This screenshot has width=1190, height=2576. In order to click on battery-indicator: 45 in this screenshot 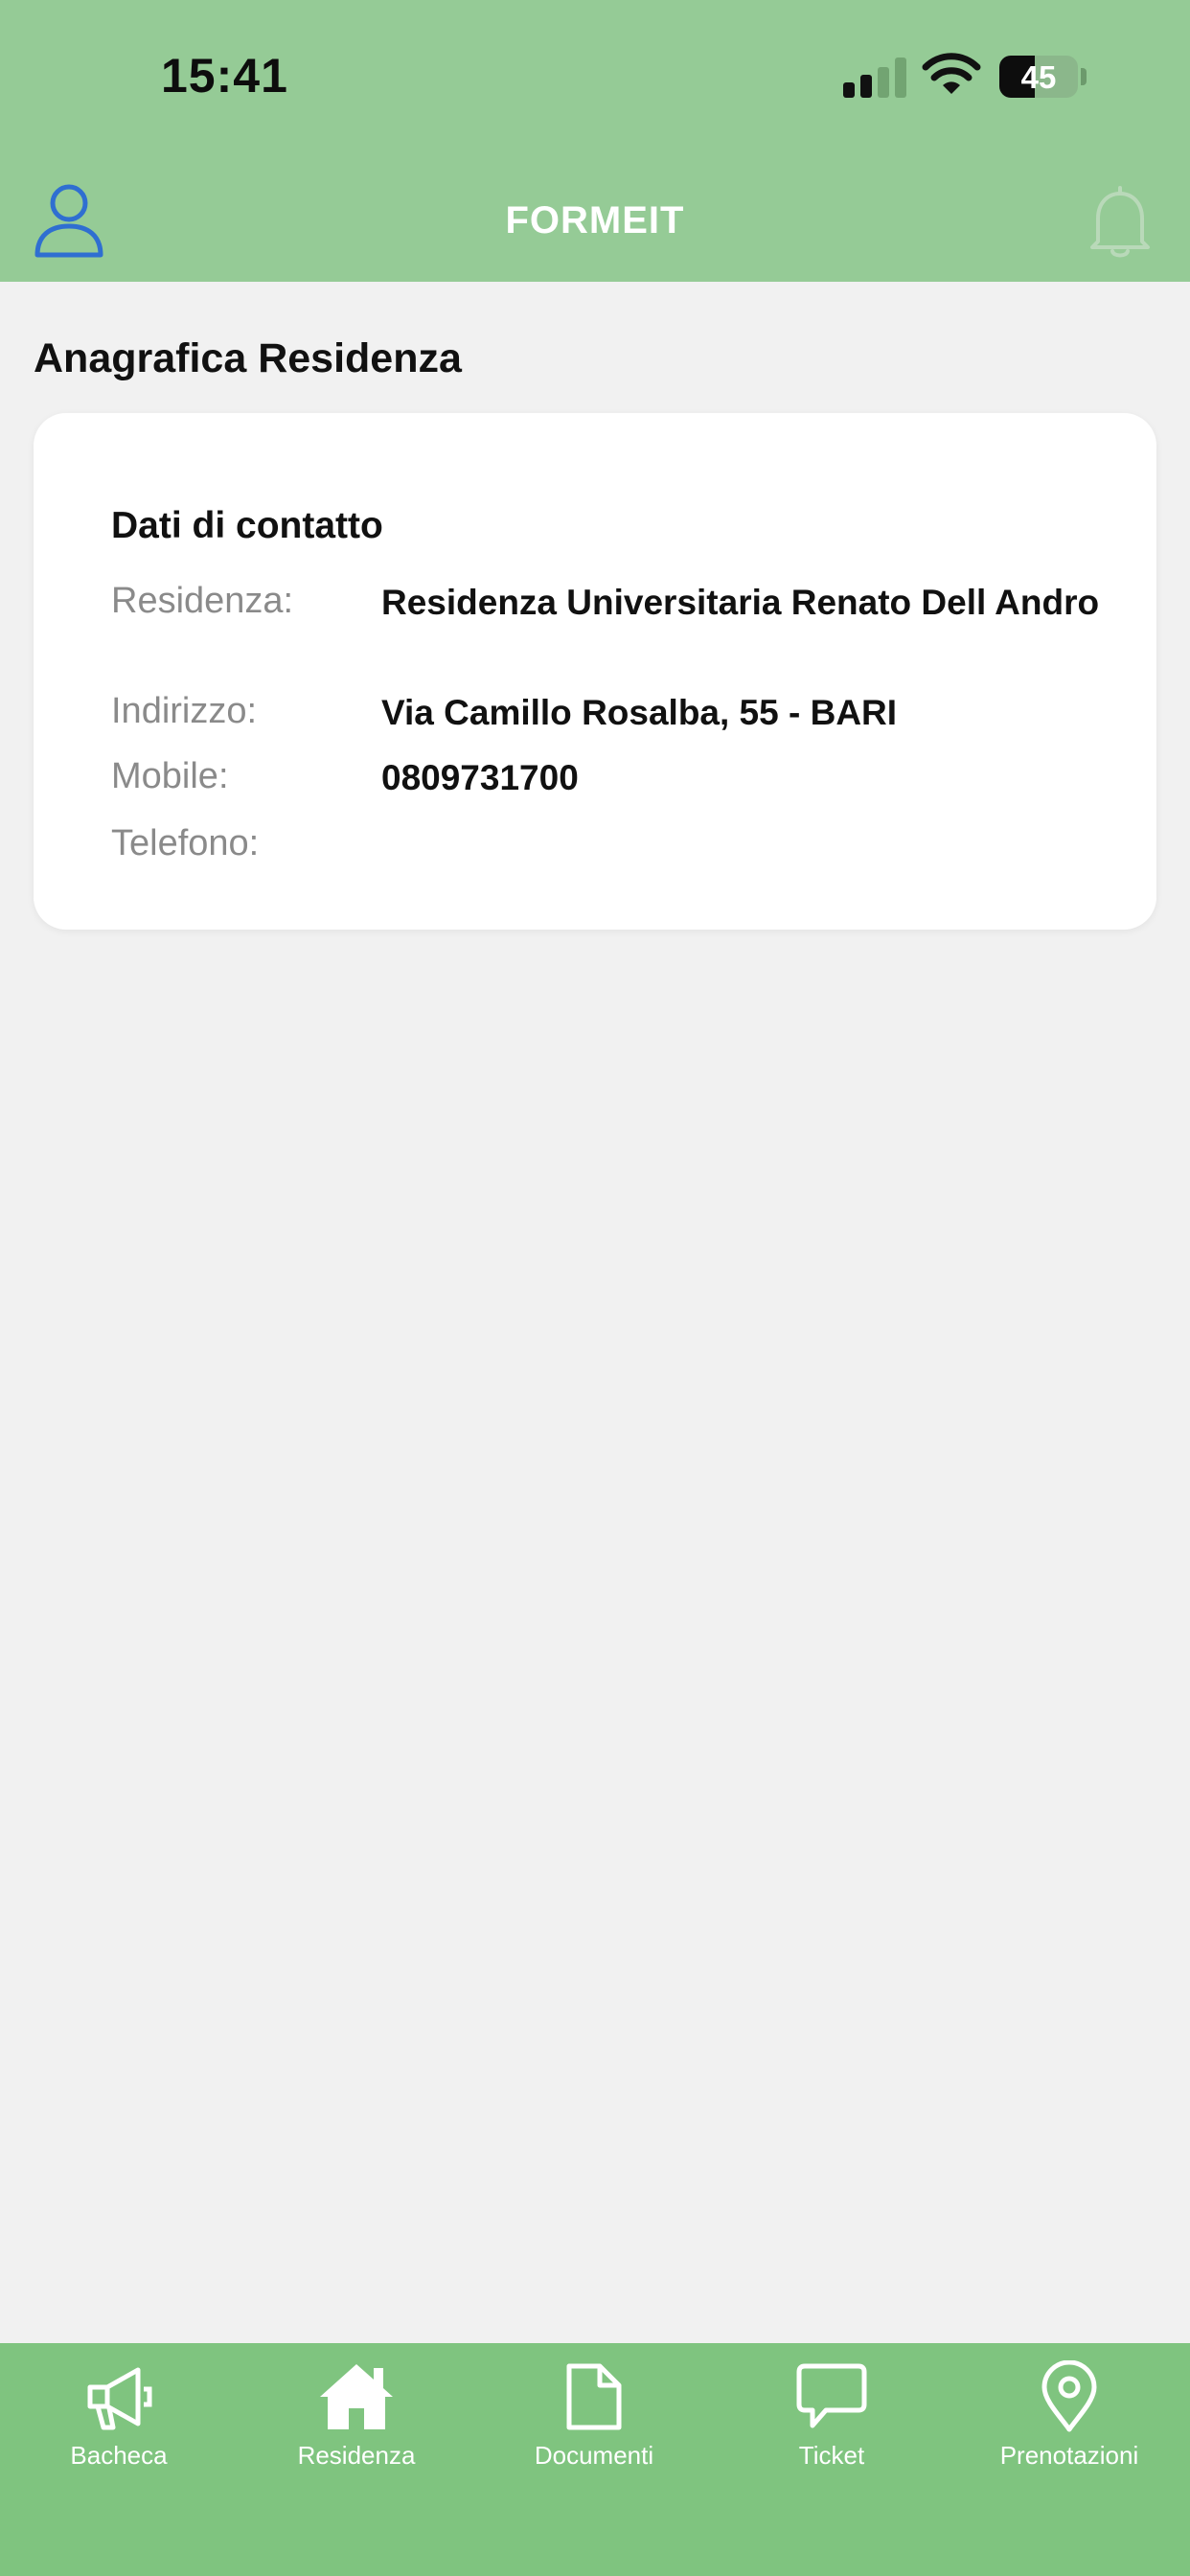, I will do `click(1038, 77)`.